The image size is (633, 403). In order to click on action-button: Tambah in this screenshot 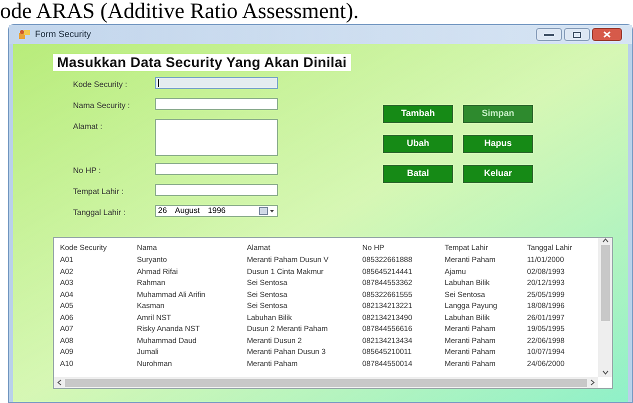, I will do `click(418, 114)`.